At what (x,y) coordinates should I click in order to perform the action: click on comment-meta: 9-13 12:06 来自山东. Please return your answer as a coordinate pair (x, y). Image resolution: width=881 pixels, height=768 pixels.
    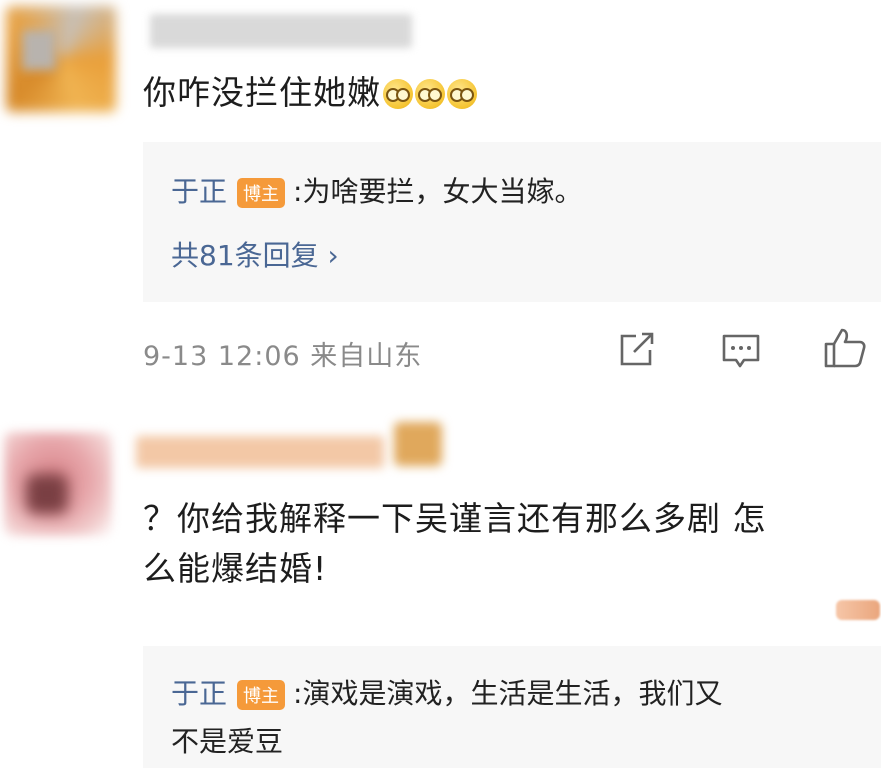
    Looking at the image, I should click on (283, 356).